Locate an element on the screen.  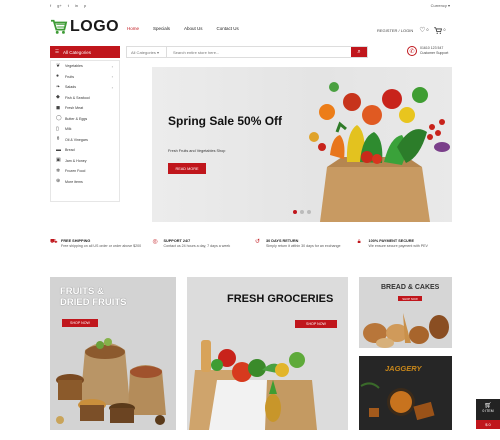
hero-subtitle: Fresh Fruits and Vegetables Shop is located at coordinates (197, 151).